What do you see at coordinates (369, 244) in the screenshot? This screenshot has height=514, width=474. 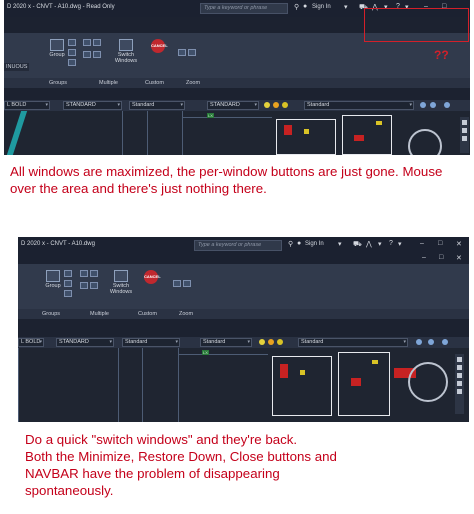 I see `a360-icon: ⋀` at bounding box center [369, 244].